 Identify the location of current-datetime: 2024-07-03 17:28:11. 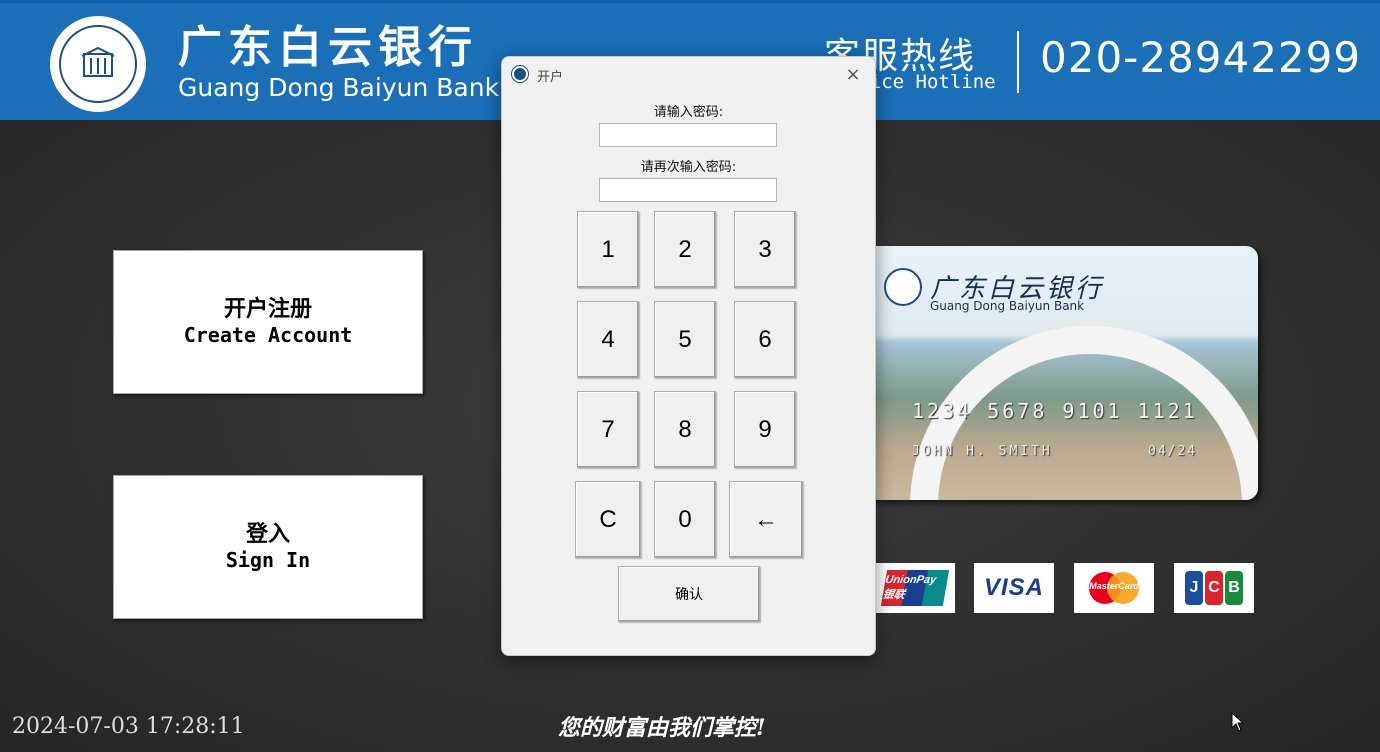
(128, 726).